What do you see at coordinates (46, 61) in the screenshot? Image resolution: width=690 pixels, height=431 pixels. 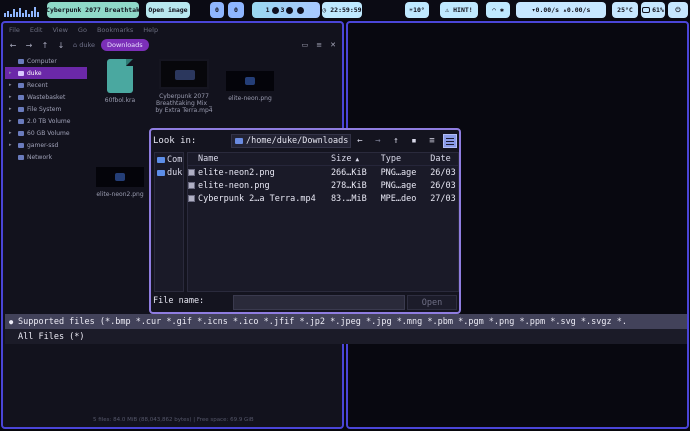 I see `sidebar-item-computer: Computer` at bounding box center [46, 61].